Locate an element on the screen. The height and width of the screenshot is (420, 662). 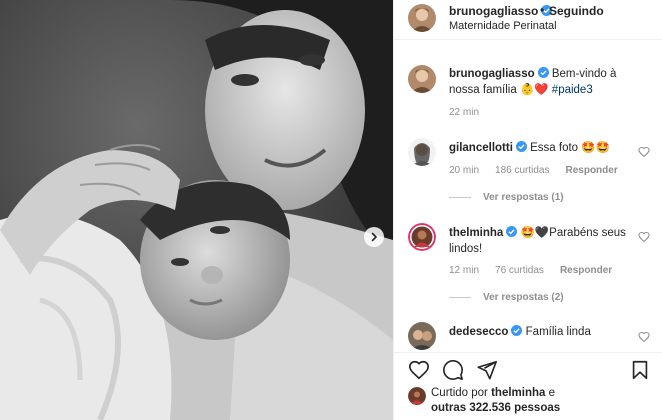
comment-avatar-dedesecco is located at coordinates (422, 336).